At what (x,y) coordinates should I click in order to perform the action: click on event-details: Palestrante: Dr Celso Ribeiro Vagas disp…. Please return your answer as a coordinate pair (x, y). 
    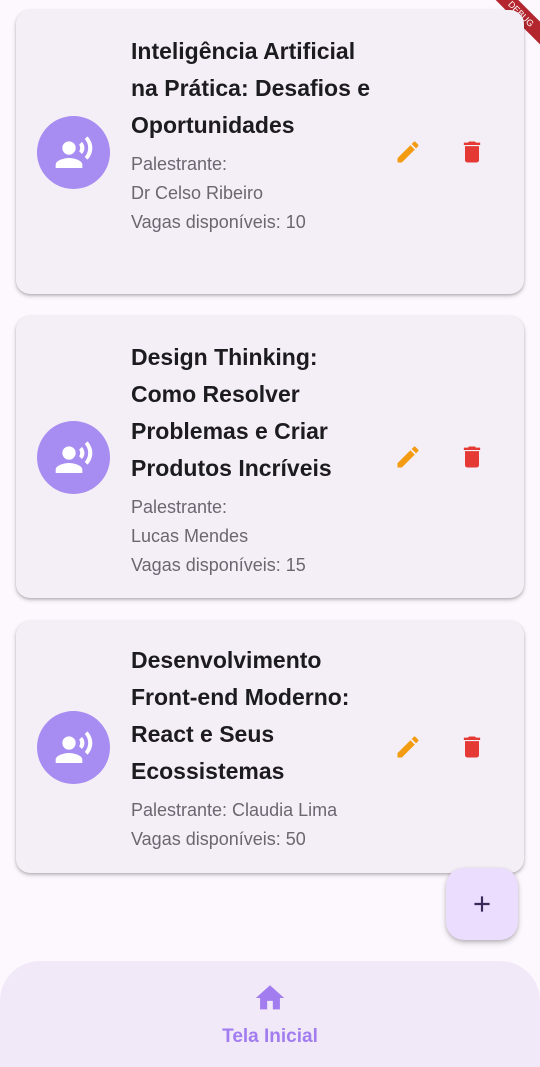
    Looking at the image, I should click on (256, 193).